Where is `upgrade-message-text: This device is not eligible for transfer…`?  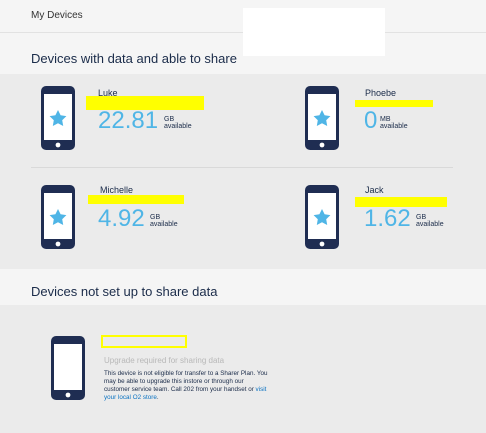
upgrade-message-text: This device is not eligible for transfer… is located at coordinates (186, 381).